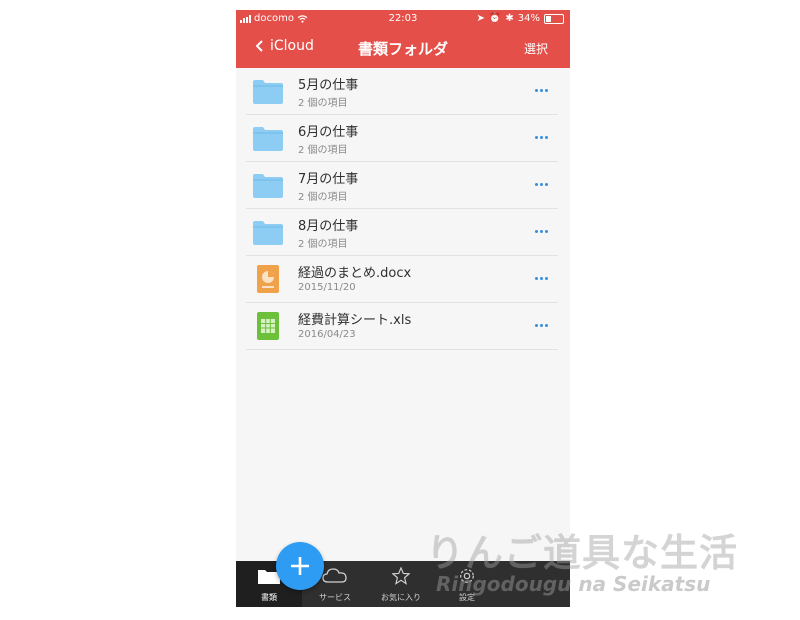  Describe the element at coordinates (355, 273) in the screenshot. I see `item-name: 経過のまとめ.docx` at that location.